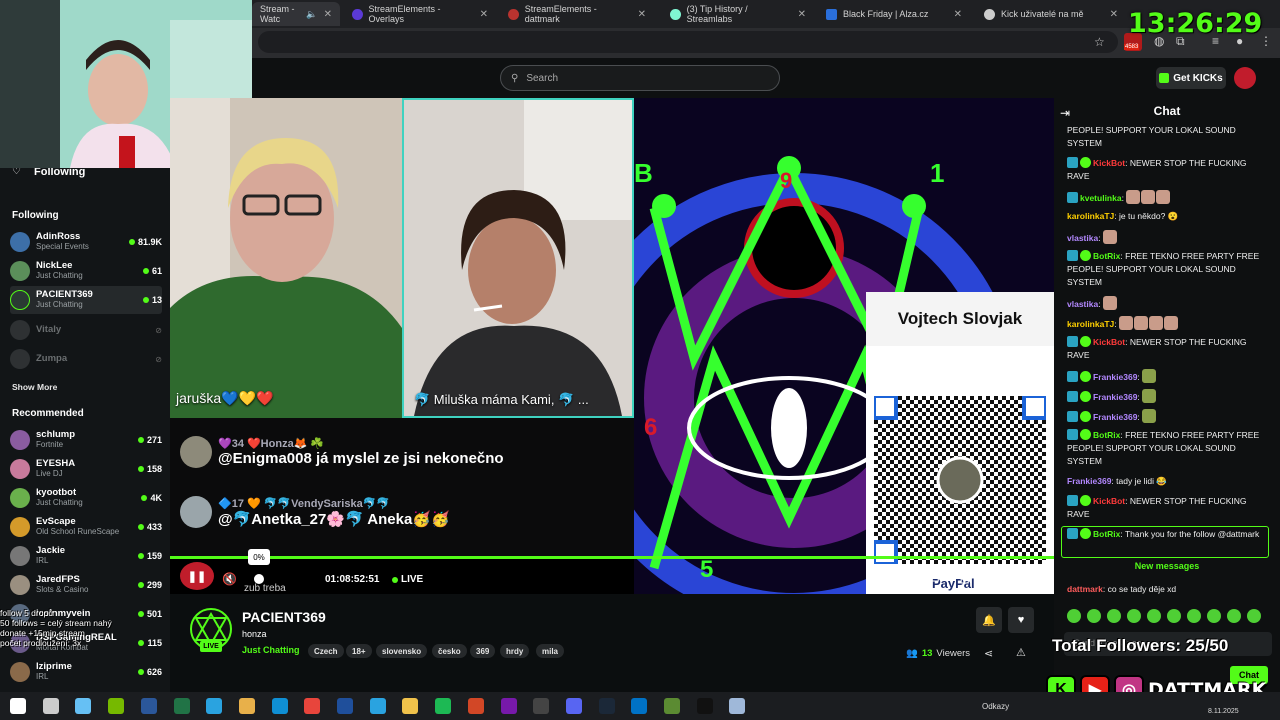 The height and width of the screenshot is (720, 1280). Describe the element at coordinates (214, 706) in the screenshot. I see `telegram-icon` at that location.